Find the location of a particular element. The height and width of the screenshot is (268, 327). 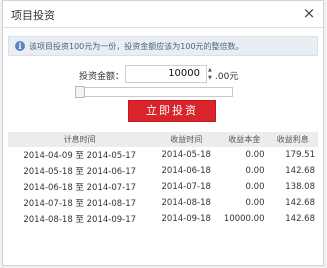

slider-handle is located at coordinates (80, 92).